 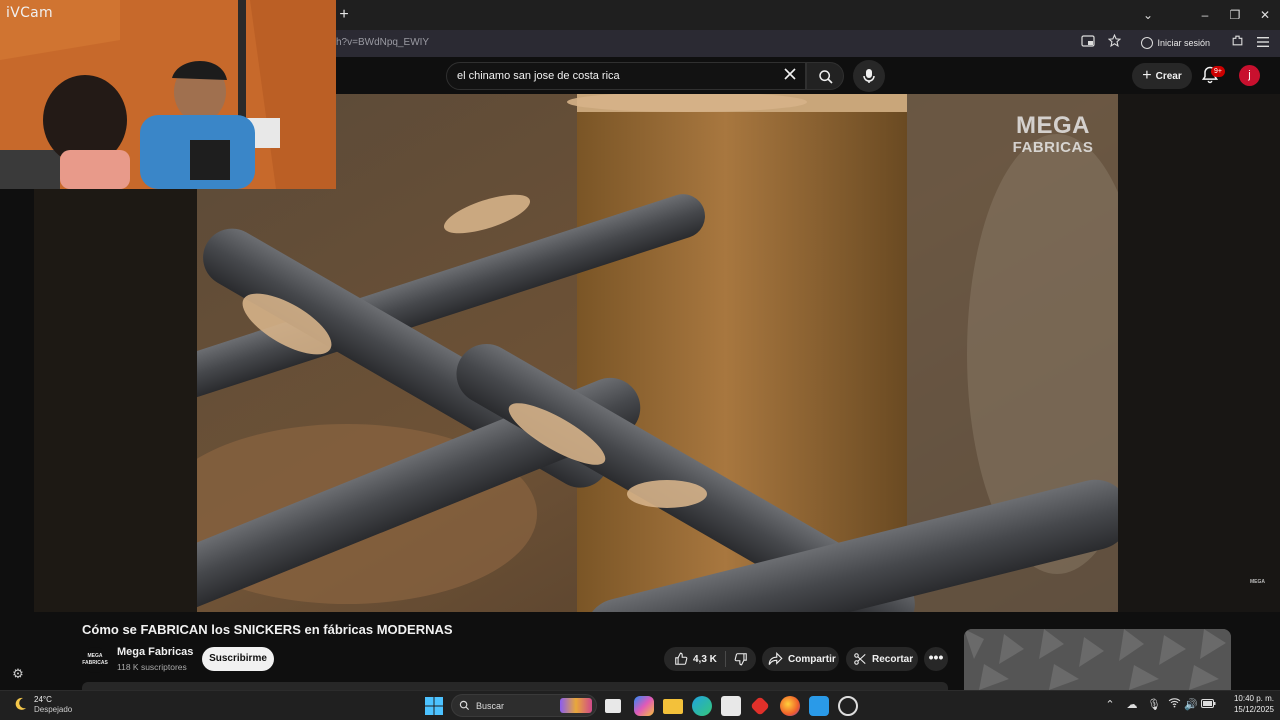 I want to click on account-icon, so click(x=1147, y=43).